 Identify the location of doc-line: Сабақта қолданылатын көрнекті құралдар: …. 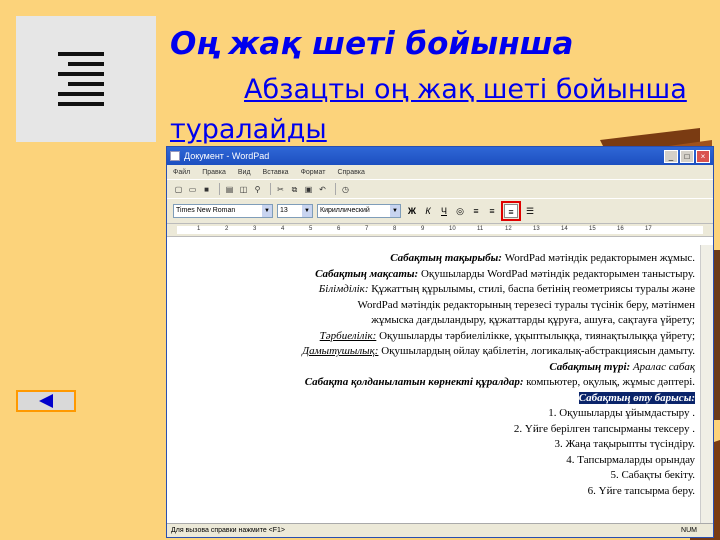
(499, 382).